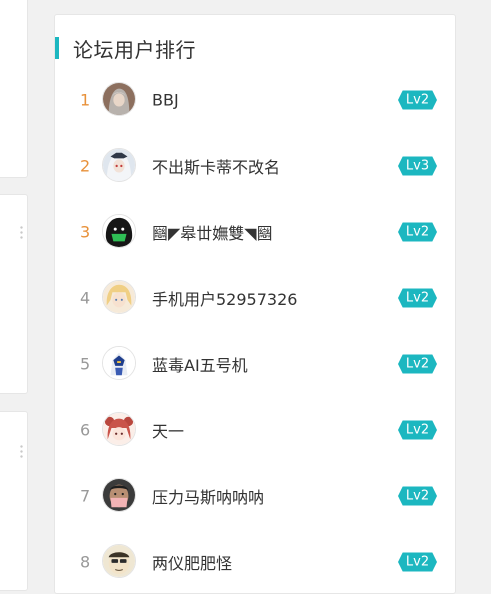  What do you see at coordinates (255, 100) in the screenshot?
I see `ranking-row: 1 BBJ Lv2` at bounding box center [255, 100].